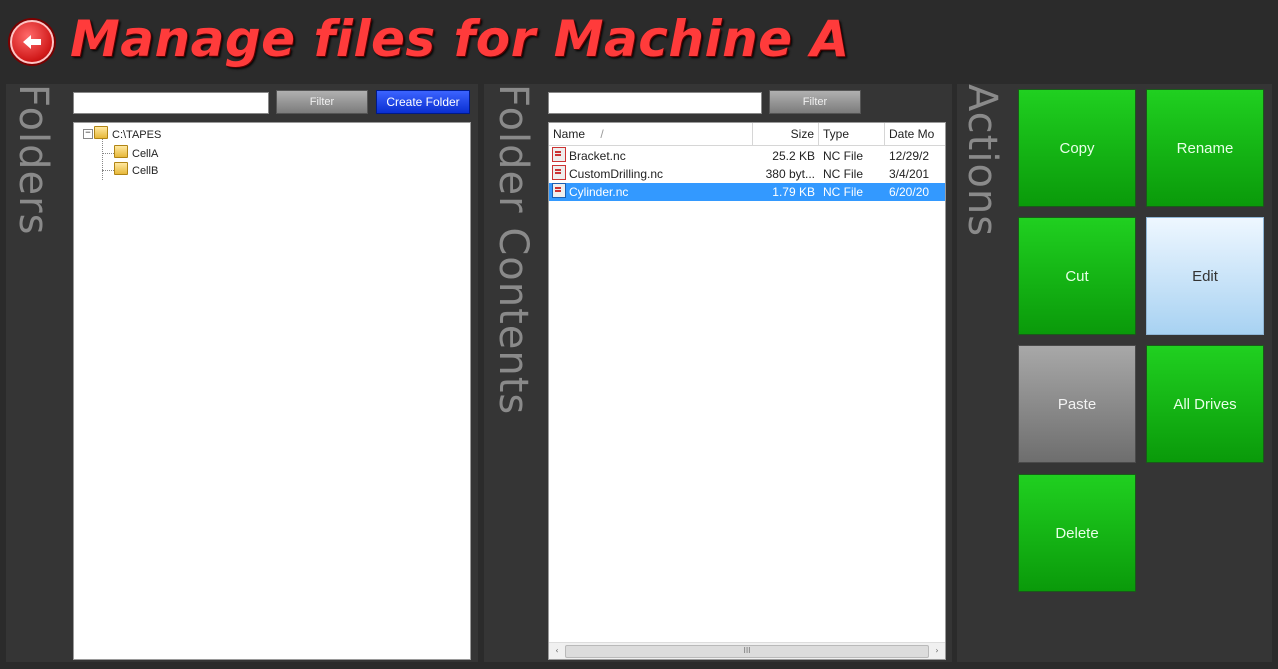  What do you see at coordinates (171, 103) in the screenshot?
I see `folders-filter-input` at bounding box center [171, 103].